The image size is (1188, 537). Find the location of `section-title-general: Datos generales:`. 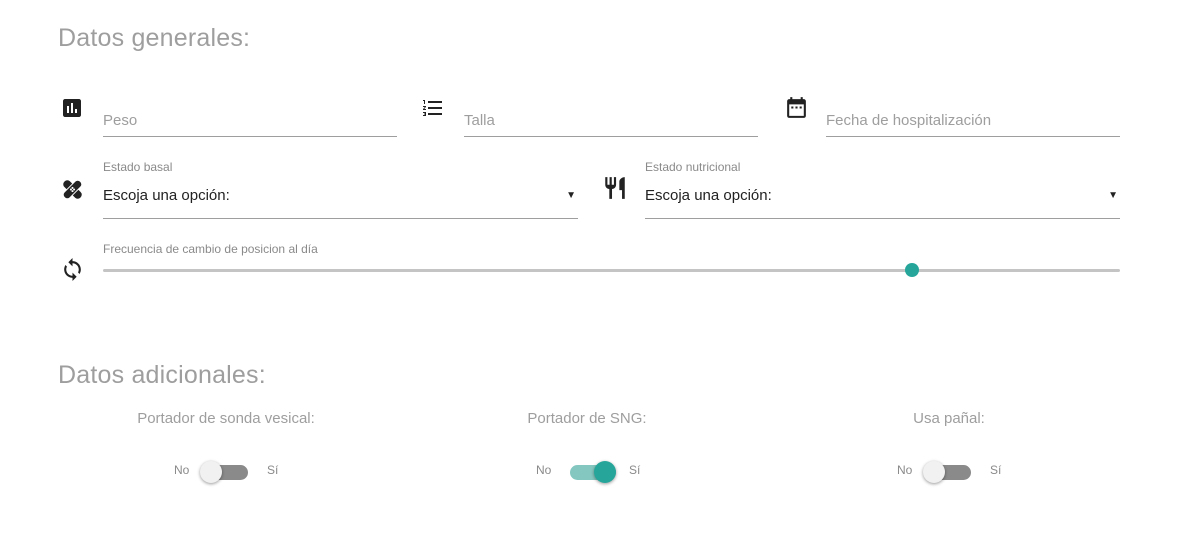

section-title-general: Datos generales: is located at coordinates (154, 38).